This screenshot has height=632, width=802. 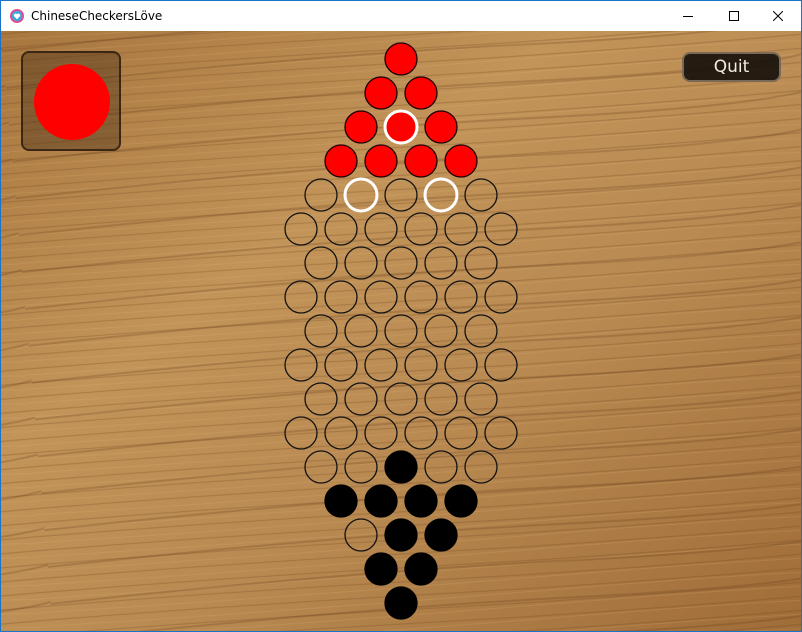 What do you see at coordinates (17, 16) in the screenshot?
I see `heart-app-icon` at bounding box center [17, 16].